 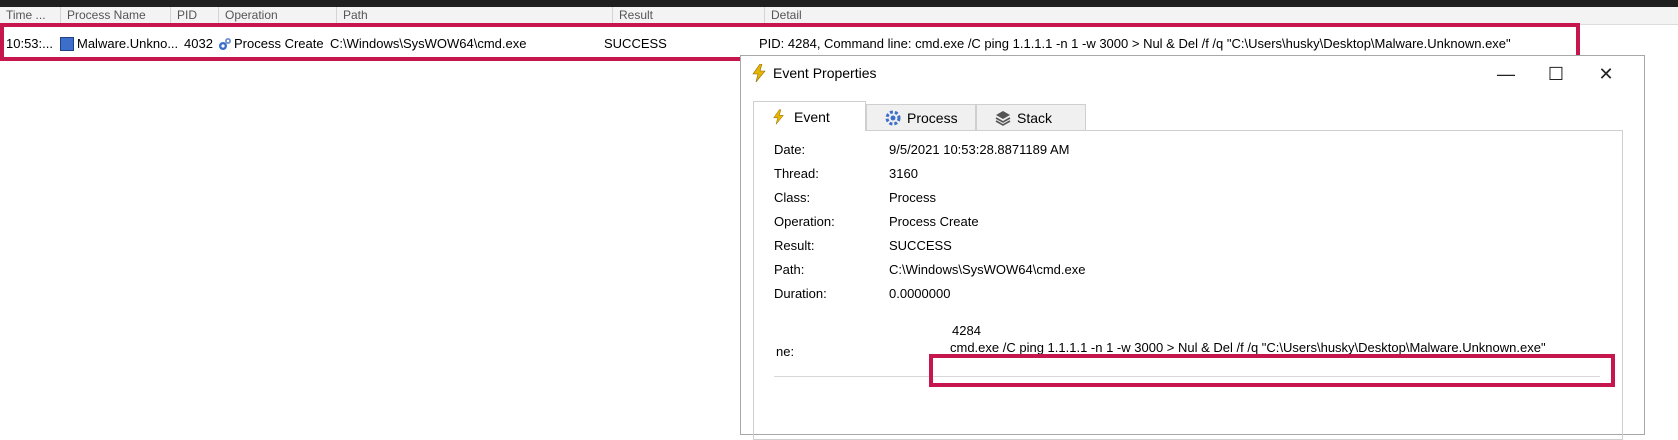 What do you see at coordinates (1192, 74) in the screenshot?
I see `dialog-title-bar: Event Properties — ☐ ✕` at bounding box center [1192, 74].